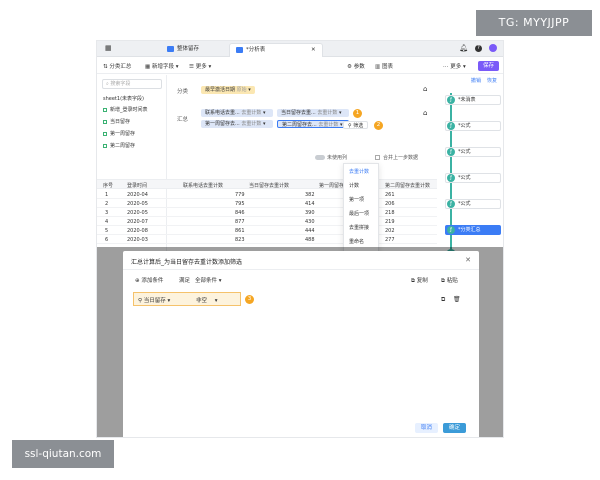  What do you see at coordinates (132, 84) in the screenshot?
I see `search-input: ⌕ 搜索字段` at bounding box center [132, 84].